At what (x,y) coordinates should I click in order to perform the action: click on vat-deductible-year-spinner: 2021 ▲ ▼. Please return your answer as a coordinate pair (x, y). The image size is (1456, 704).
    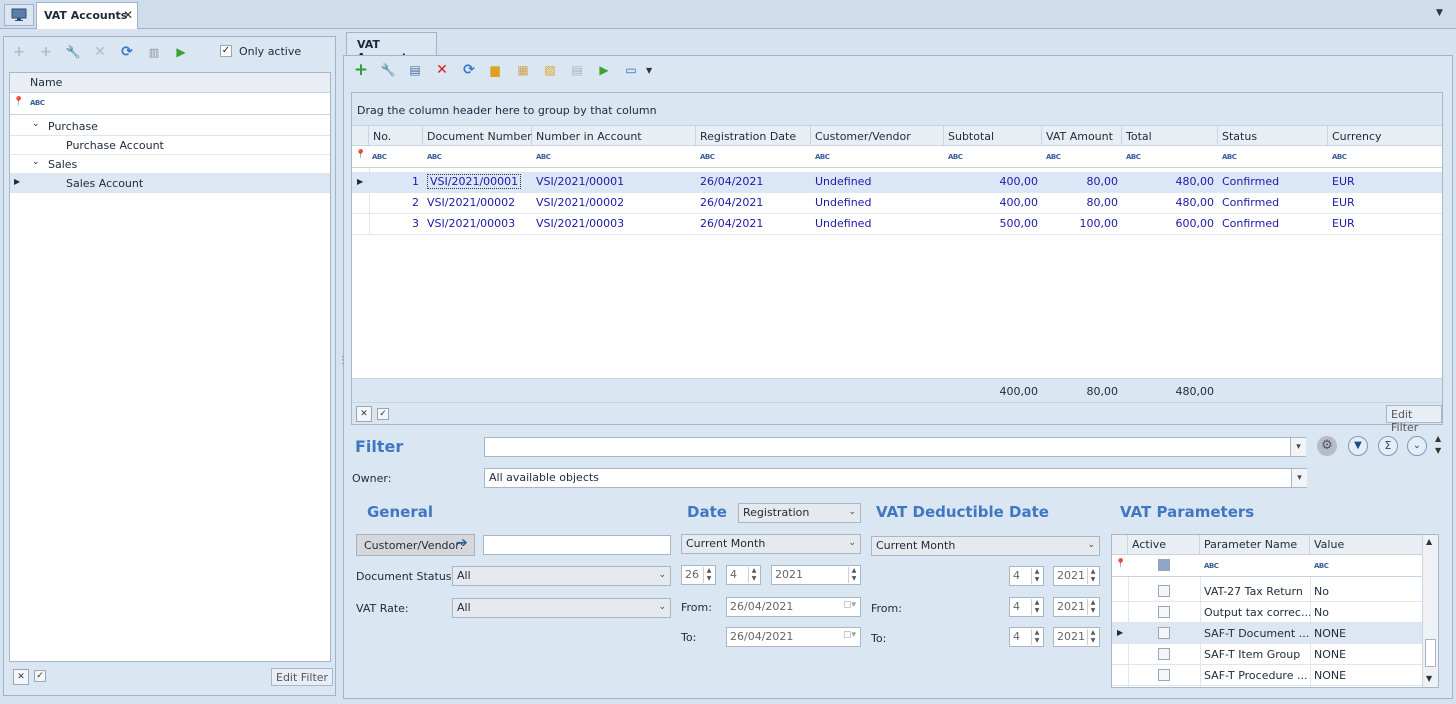
    Looking at the image, I should click on (1076, 576).